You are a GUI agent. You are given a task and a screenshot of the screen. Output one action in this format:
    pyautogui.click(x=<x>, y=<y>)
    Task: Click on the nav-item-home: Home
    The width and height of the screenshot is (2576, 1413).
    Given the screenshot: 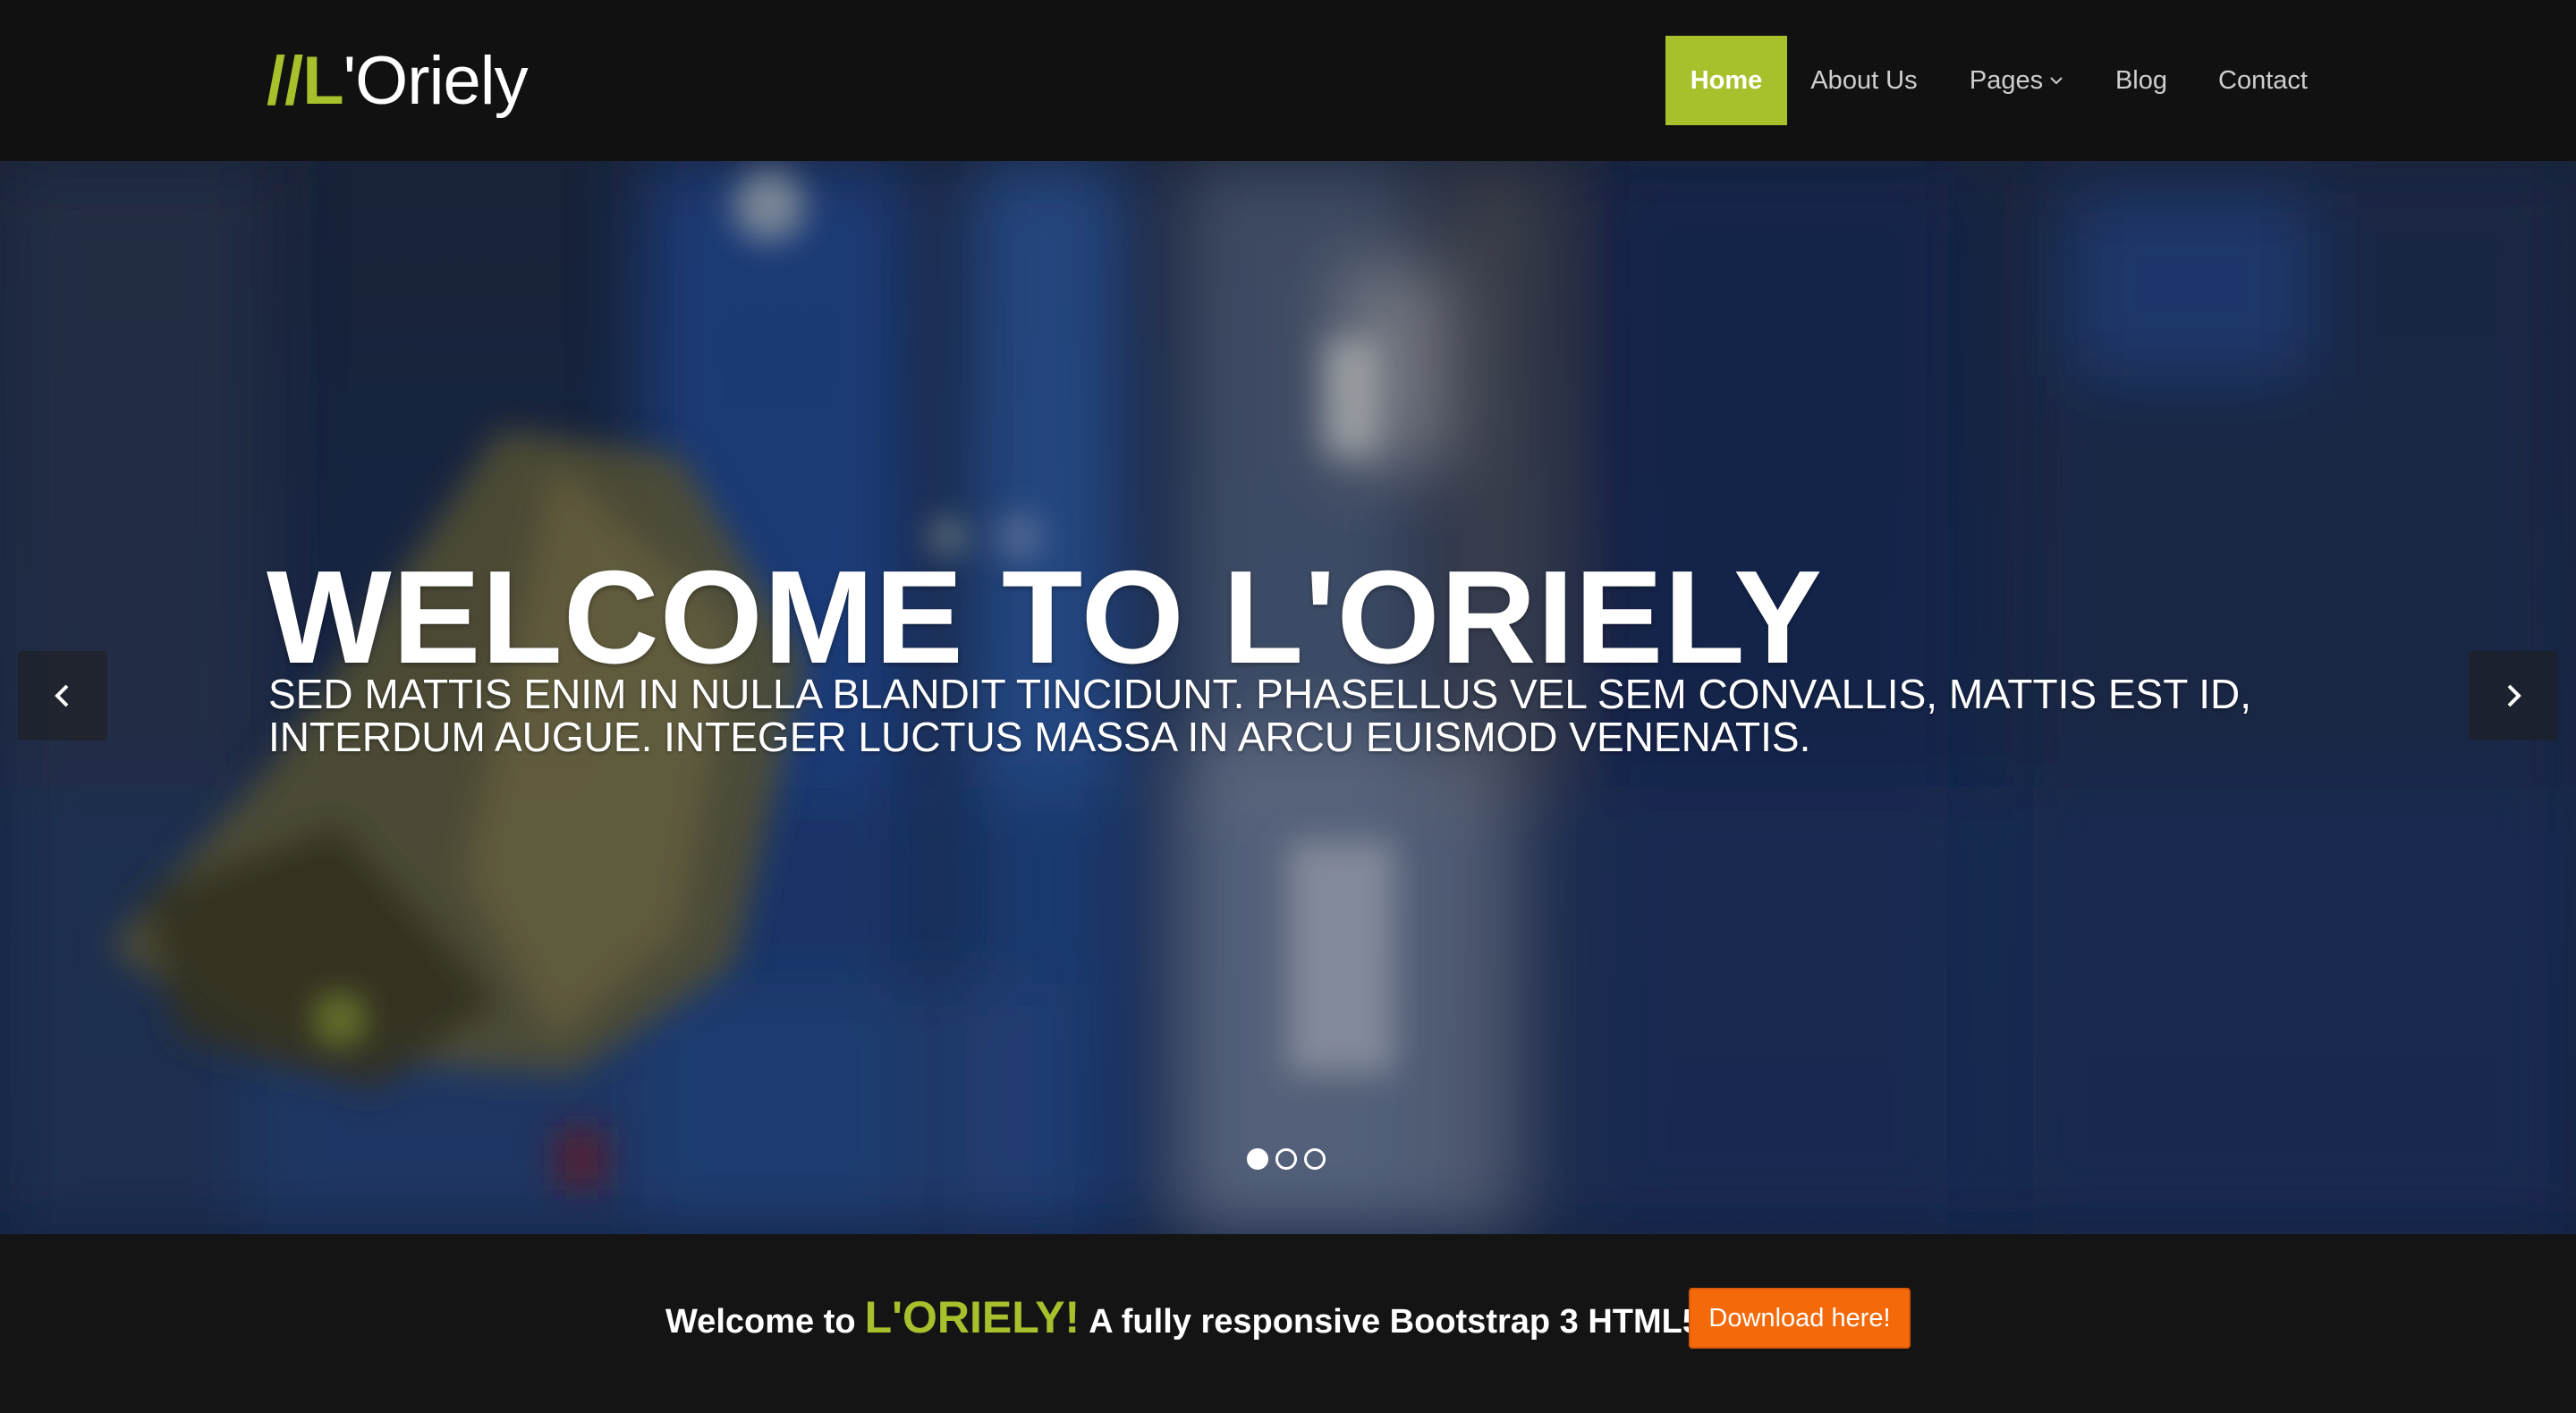 What is the action you would take?
    pyautogui.click(x=1726, y=80)
    